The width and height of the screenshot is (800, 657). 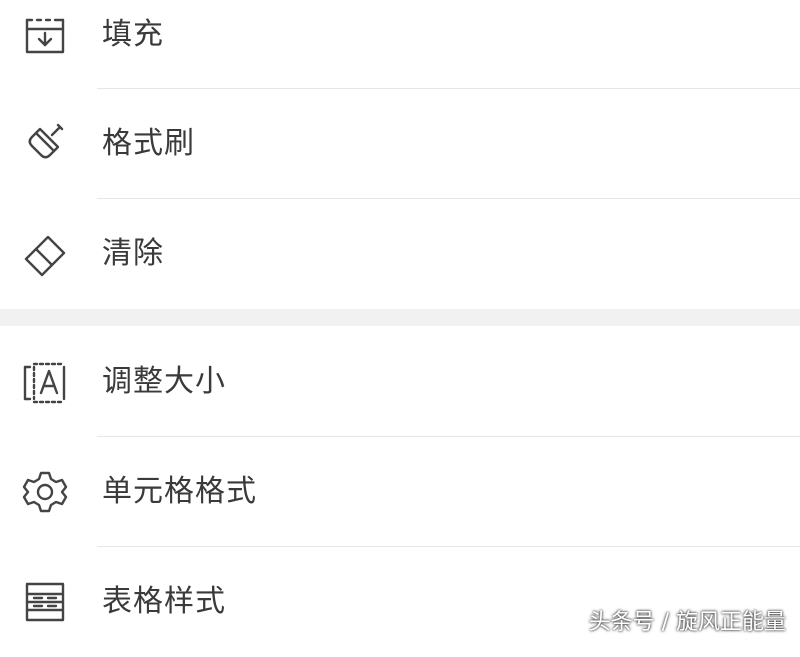 I want to click on table-style-icon, so click(x=45, y=602).